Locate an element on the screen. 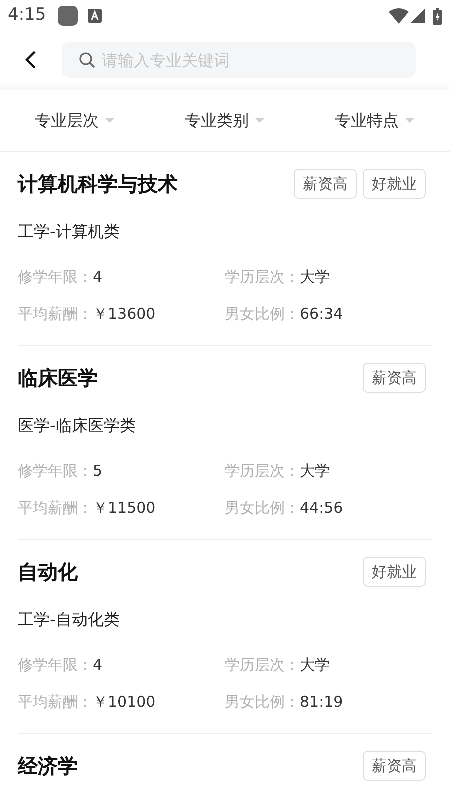  major-category: 工学-计算机类 is located at coordinates (69, 232).